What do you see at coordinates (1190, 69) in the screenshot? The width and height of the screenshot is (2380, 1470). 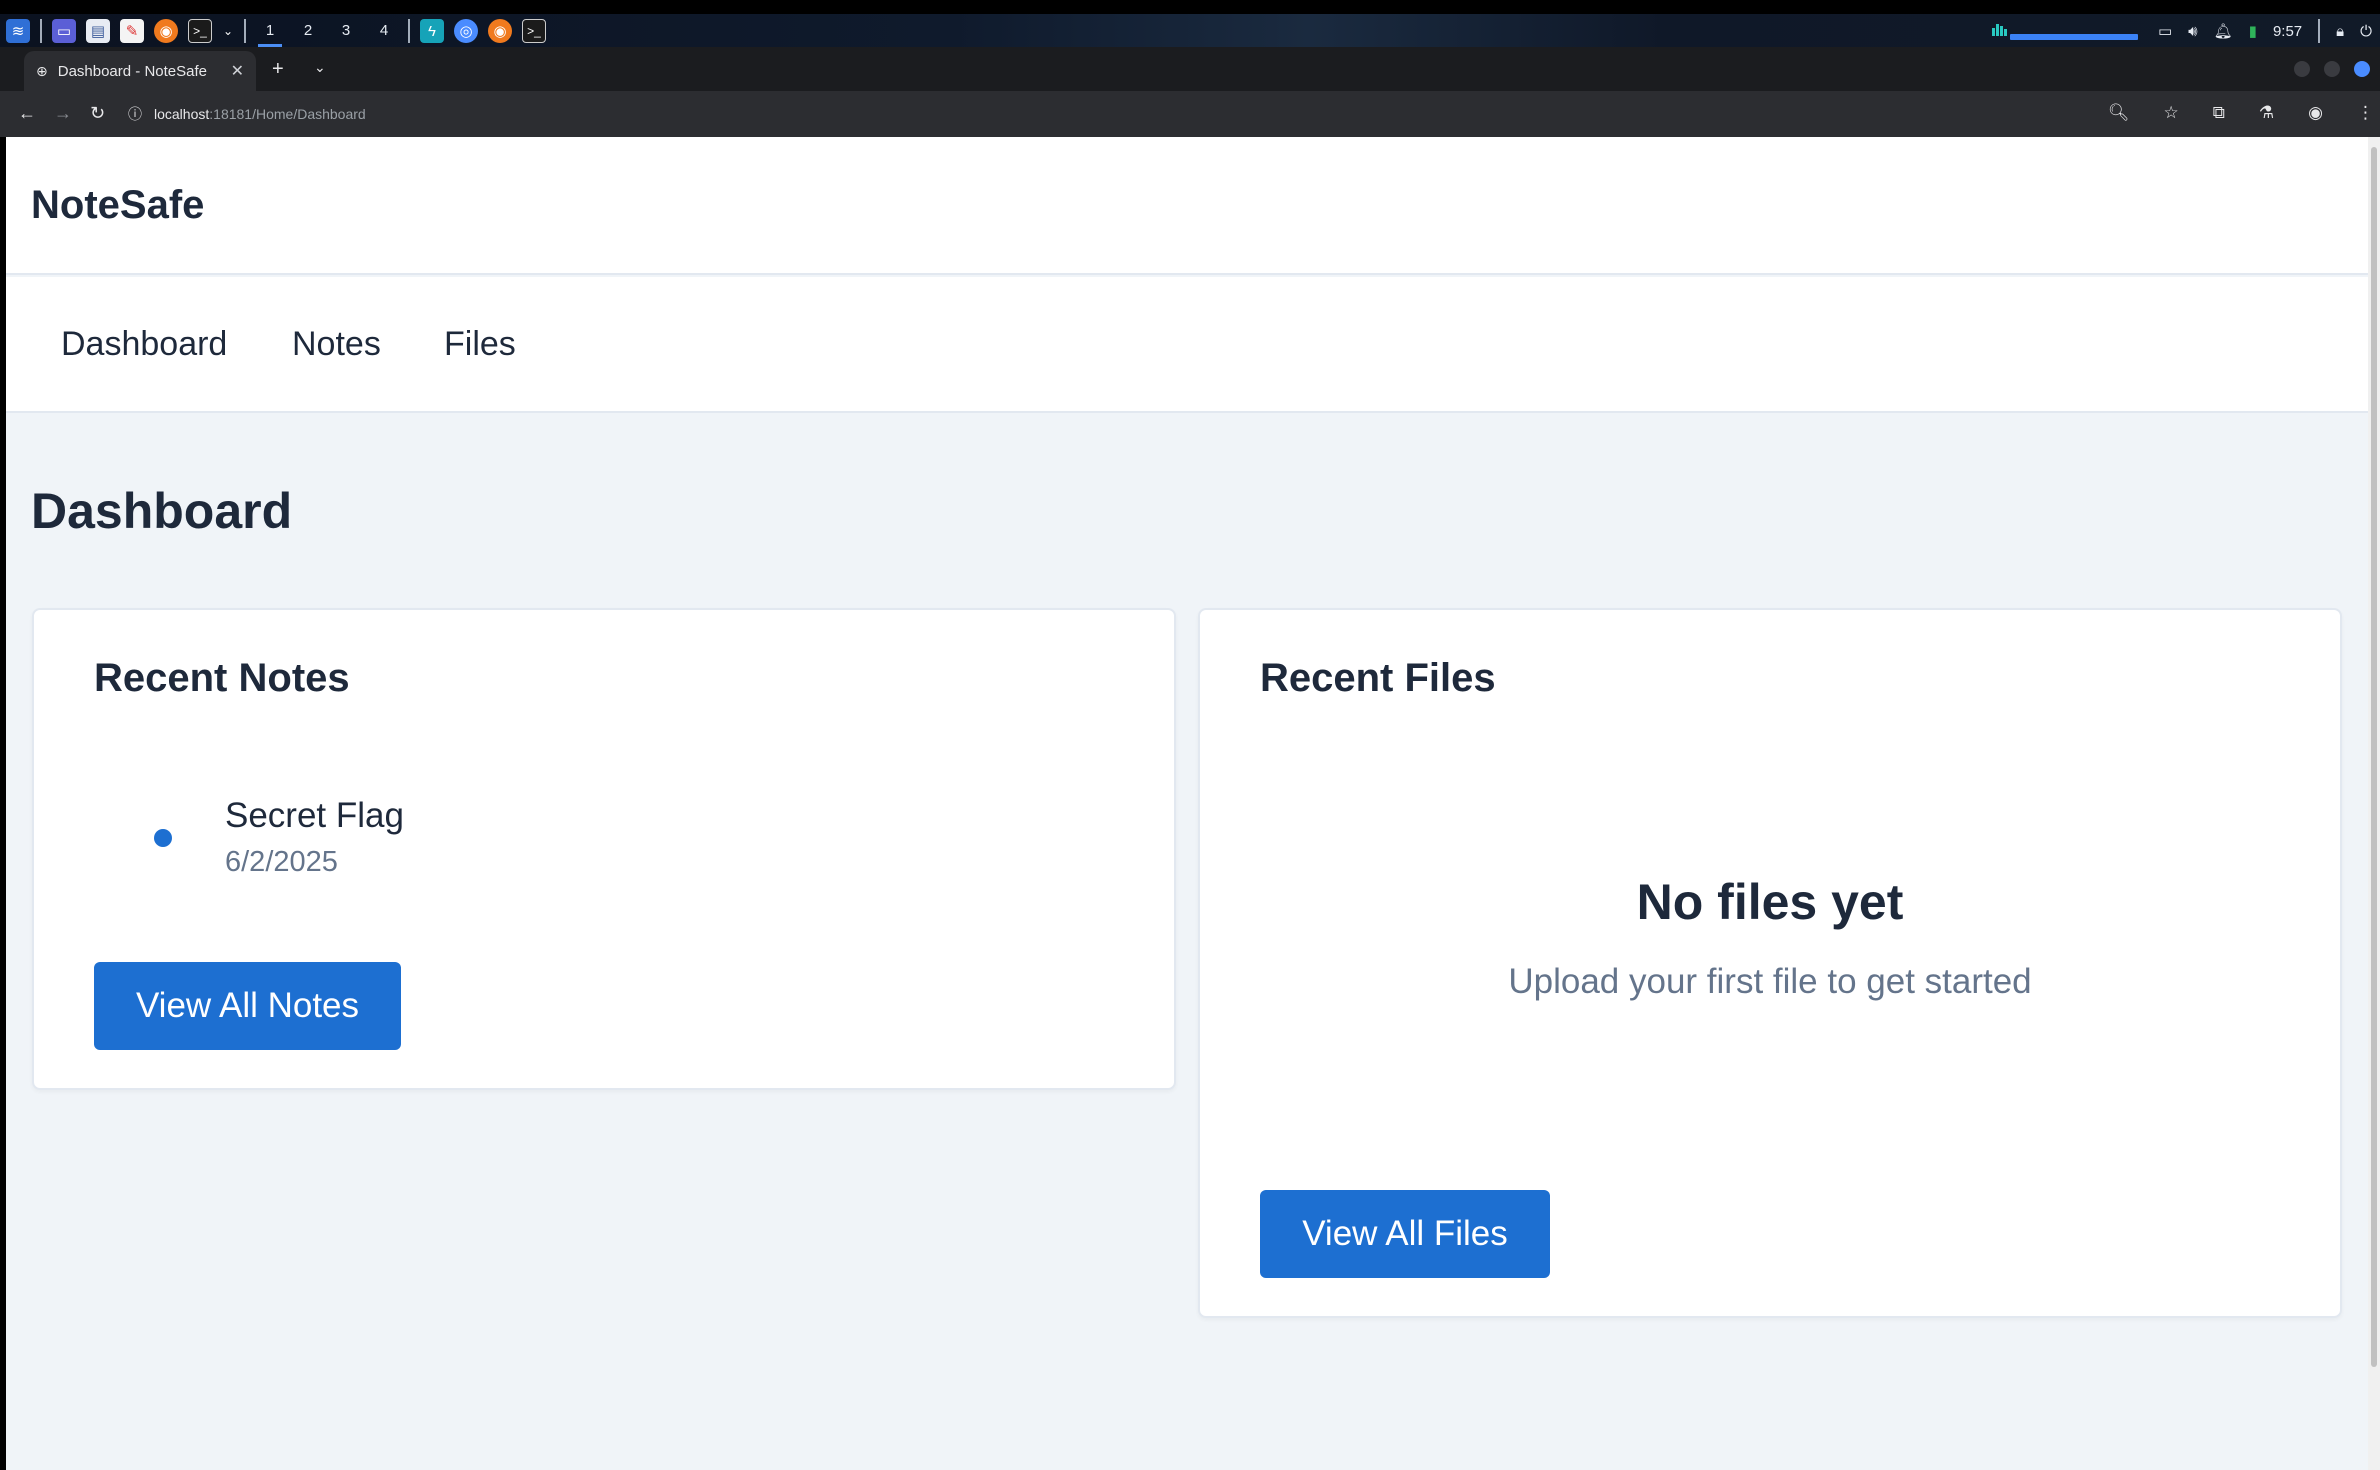 I see `browser-tabstrip: ⊕ Dashboard - NoteSafe ✕ + ⌄` at bounding box center [1190, 69].